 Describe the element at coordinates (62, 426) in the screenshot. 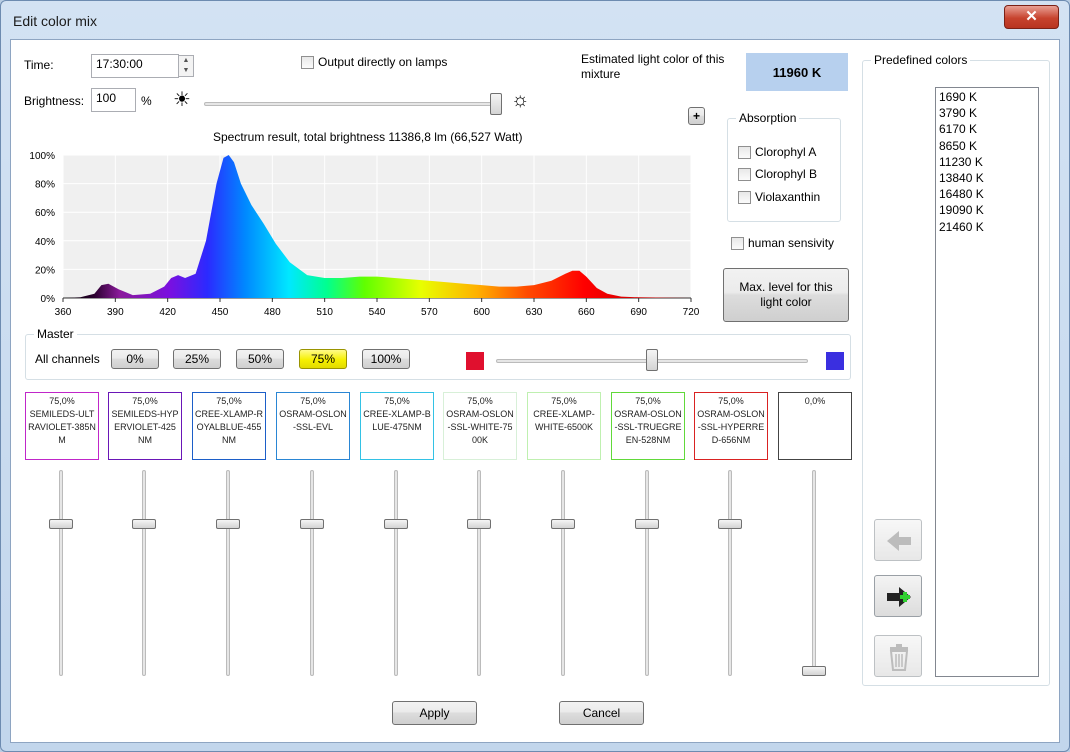

I see `channel-box-0: 75,0% SEMILEDS-ULTRAVIOLET-385NM` at that location.